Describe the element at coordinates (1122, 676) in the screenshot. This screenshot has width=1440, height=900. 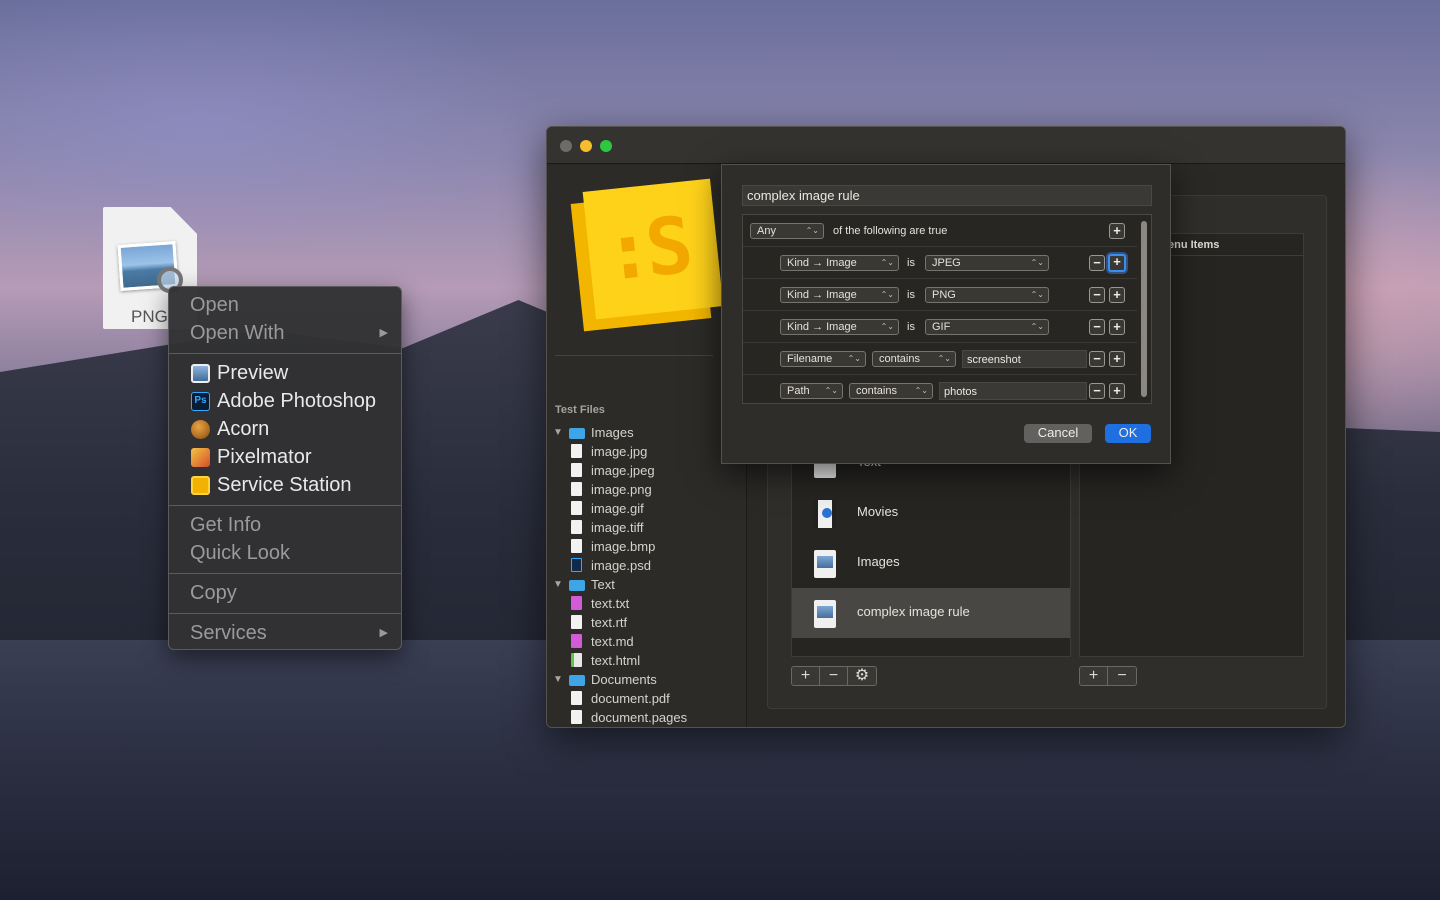
I see `remove-menu-item-button: −` at that location.